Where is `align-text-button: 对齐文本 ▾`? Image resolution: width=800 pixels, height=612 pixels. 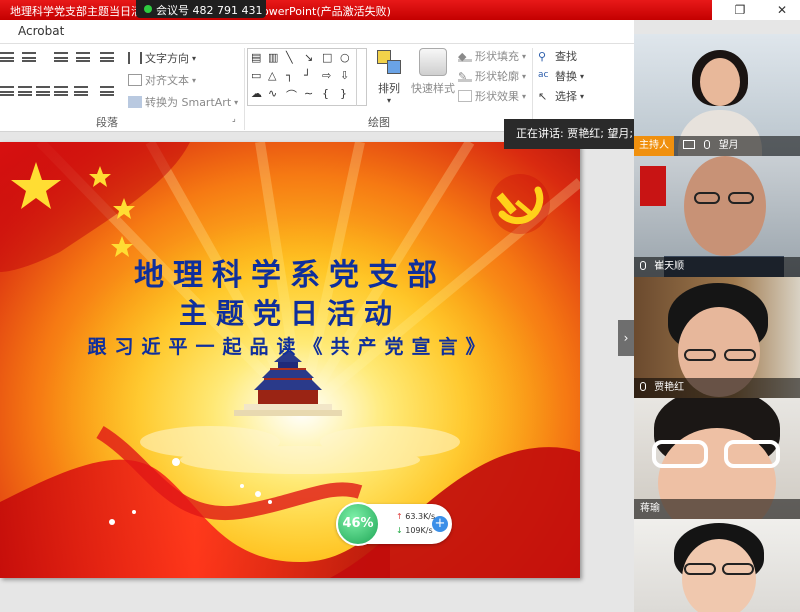
align-text-button: 对齐文本 ▾ is located at coordinates (162, 80).